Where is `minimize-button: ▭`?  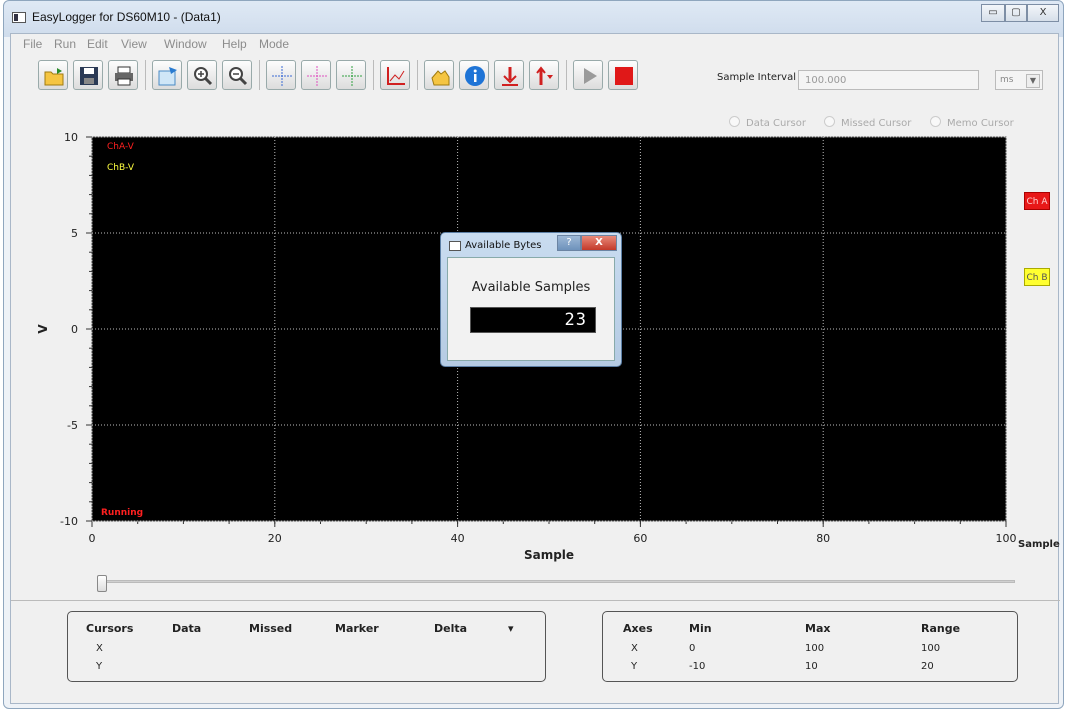 minimize-button: ▭ is located at coordinates (993, 13).